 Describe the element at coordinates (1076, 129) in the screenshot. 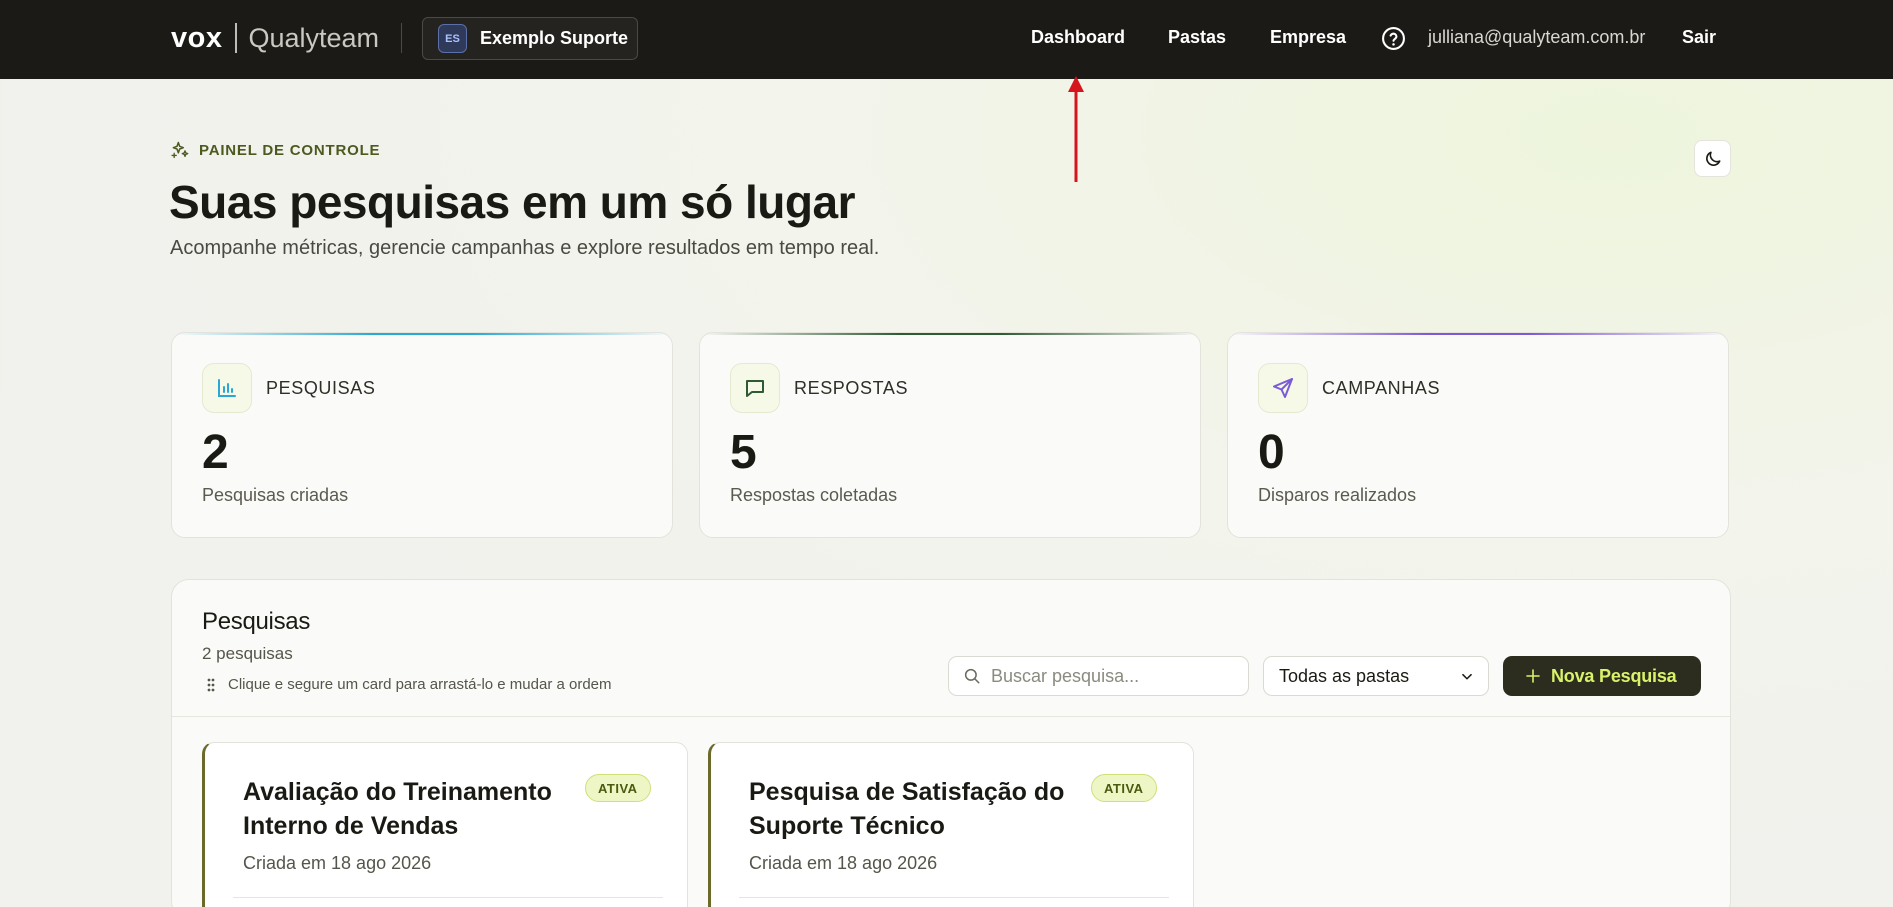

I see `annotation-arrow` at that location.